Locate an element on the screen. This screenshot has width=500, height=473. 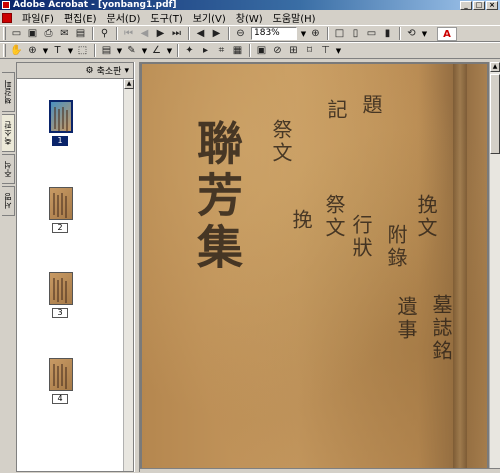
status-bar is located at coordinates (320, 470).